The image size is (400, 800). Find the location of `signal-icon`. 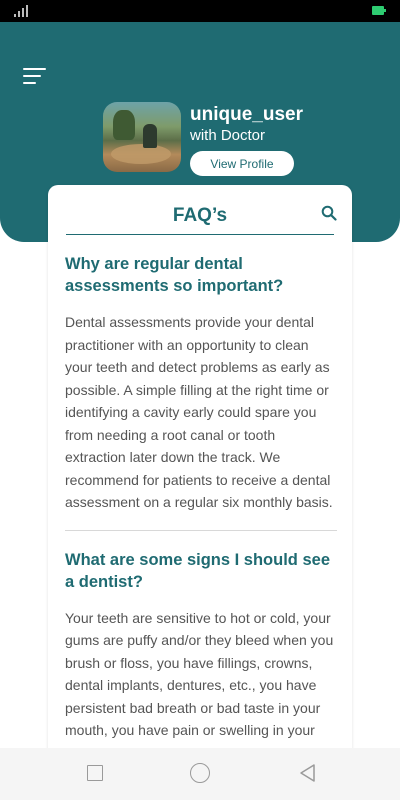

signal-icon is located at coordinates (27, 11).